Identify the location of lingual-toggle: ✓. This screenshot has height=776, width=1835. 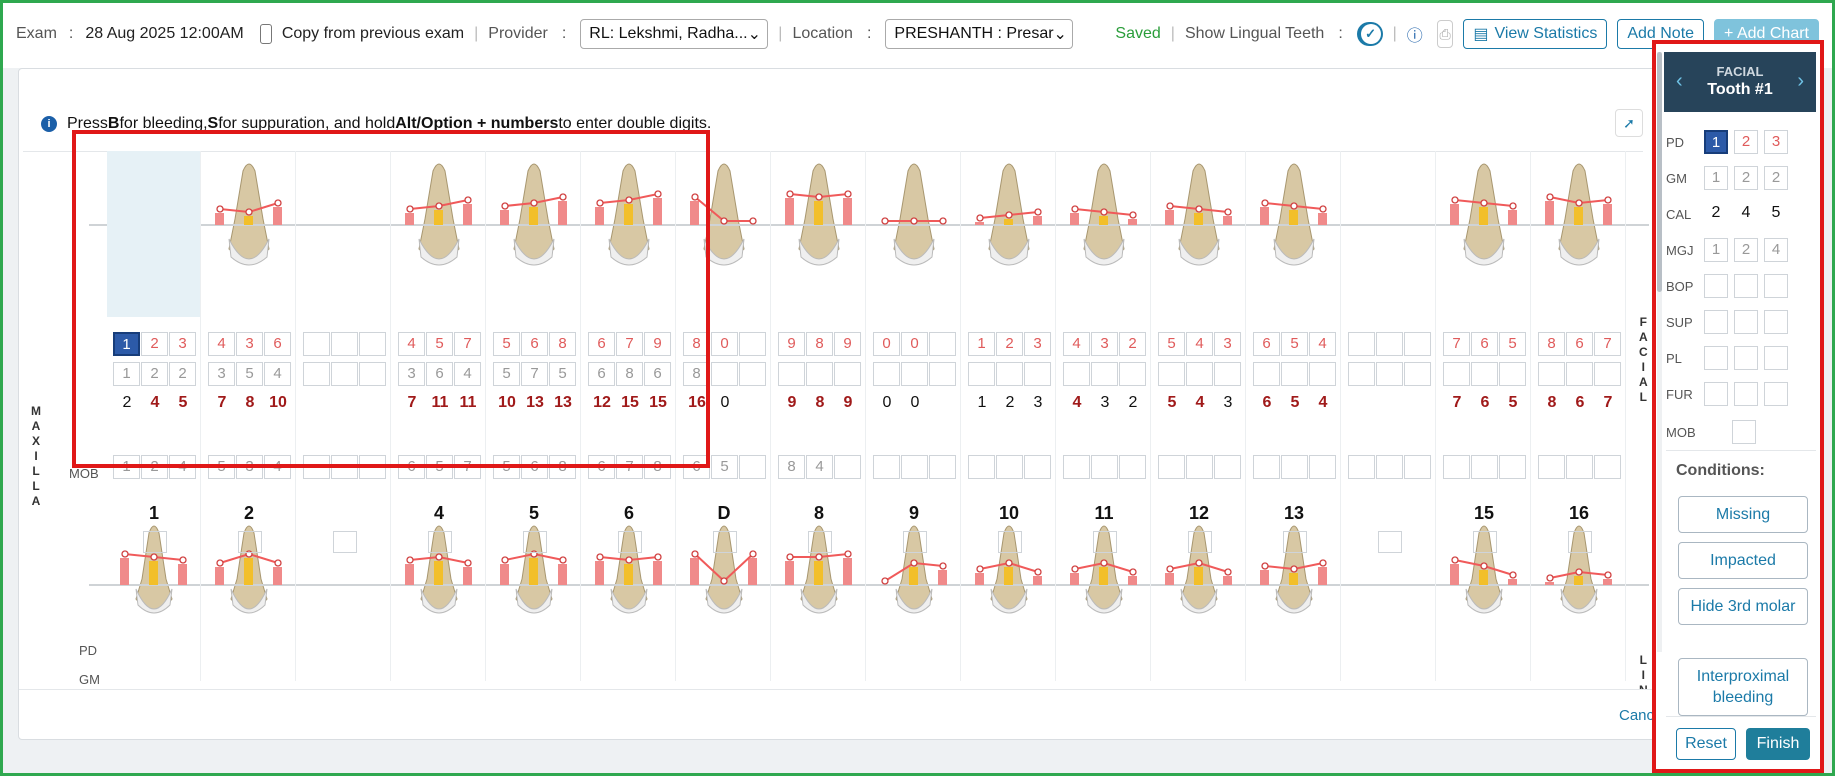
(1369, 34).